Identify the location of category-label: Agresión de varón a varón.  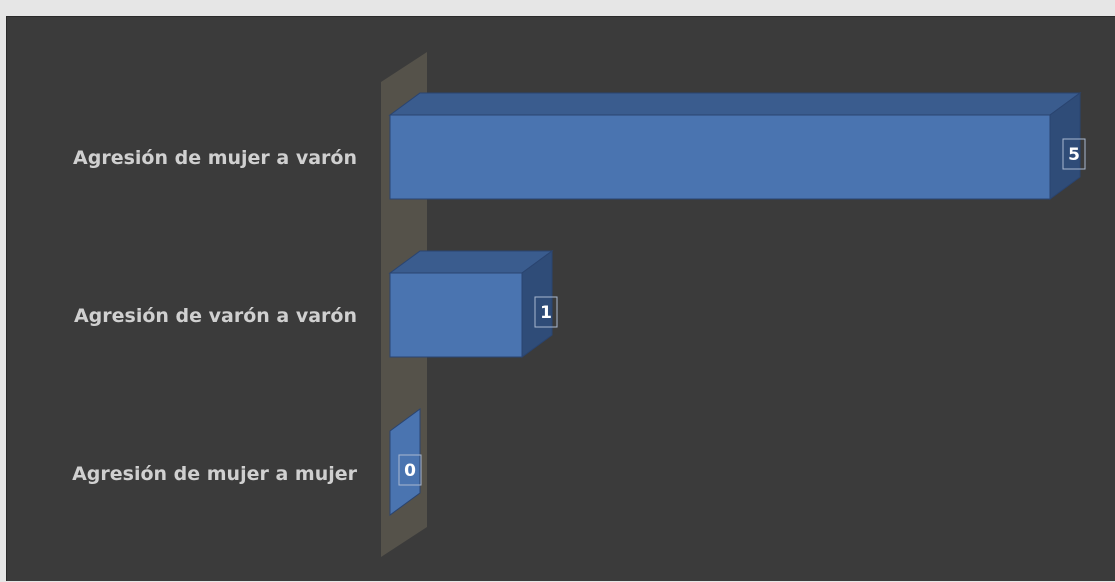
(215, 316).